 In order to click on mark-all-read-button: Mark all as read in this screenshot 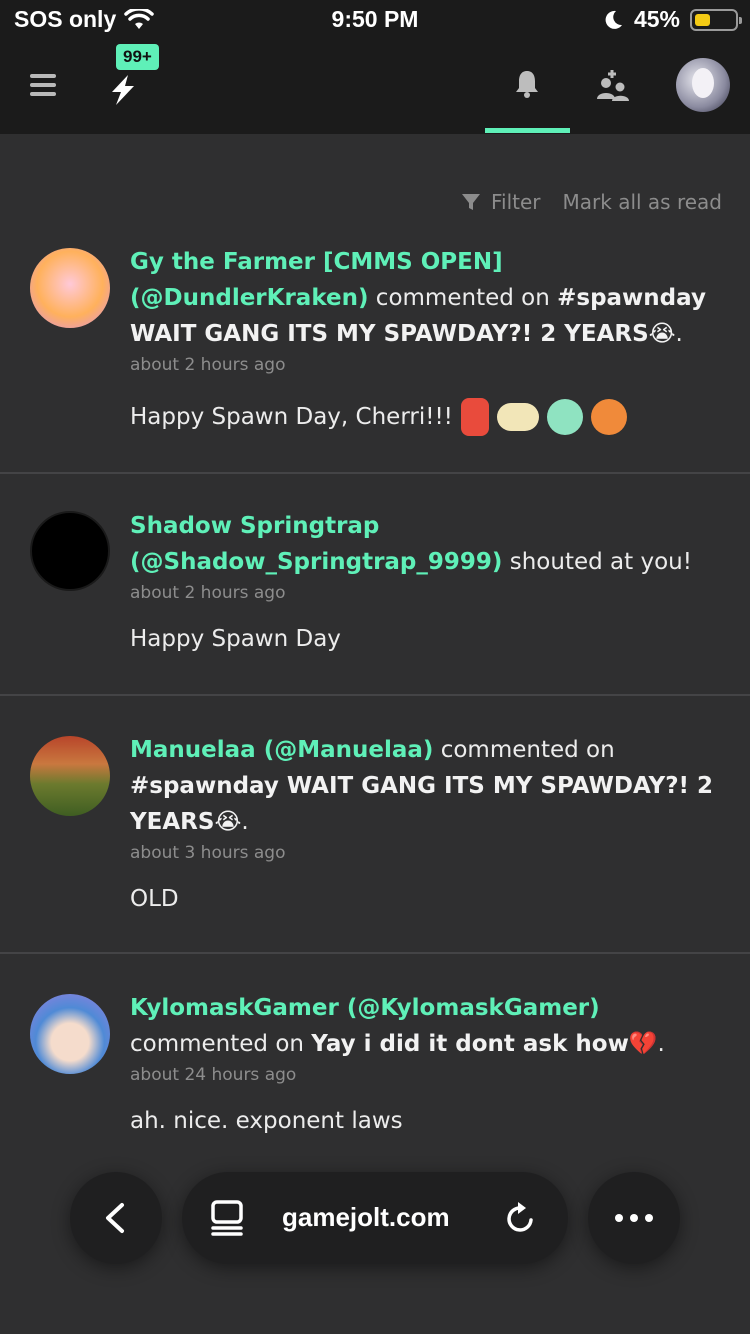, I will do `click(642, 202)`.